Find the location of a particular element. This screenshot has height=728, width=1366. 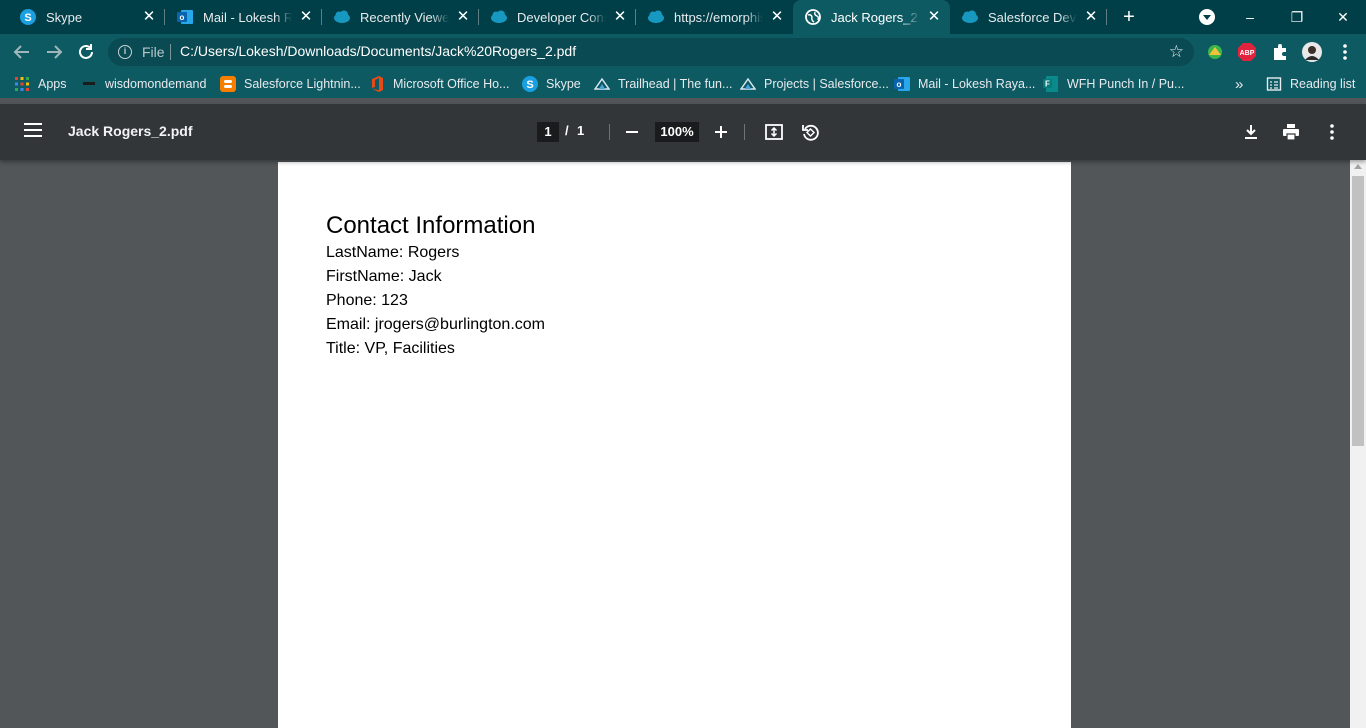

bookmark-label: Skype is located at coordinates (563, 84).